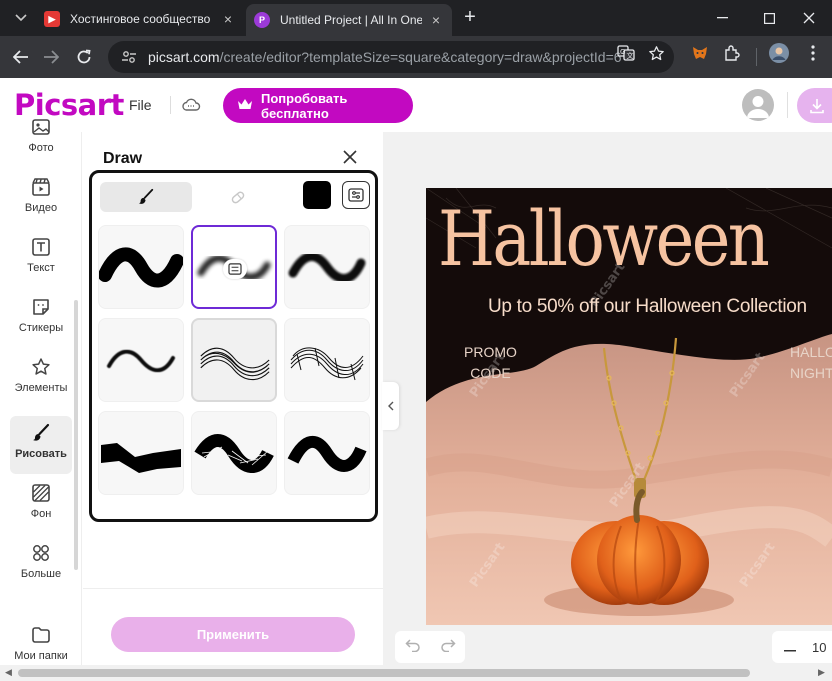  Describe the element at coordinates (129, 57) in the screenshot. I see `site-settings-icon` at that location.